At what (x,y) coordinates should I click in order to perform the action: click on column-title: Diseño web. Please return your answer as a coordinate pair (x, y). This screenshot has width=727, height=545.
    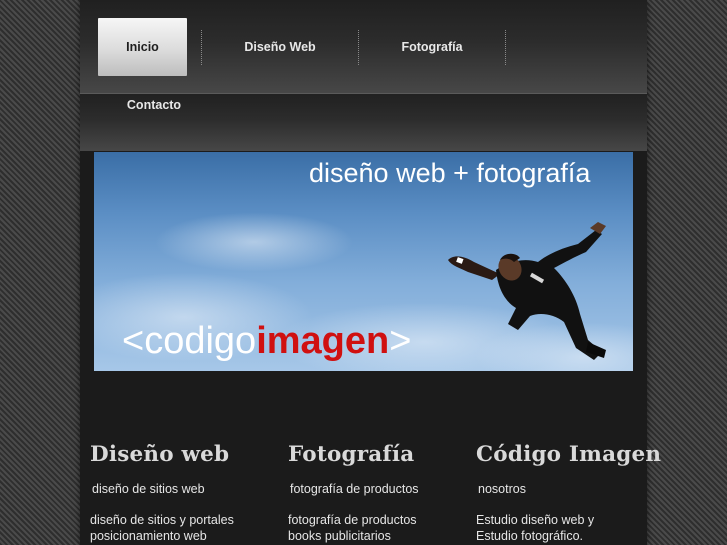
    Looking at the image, I should click on (160, 454).